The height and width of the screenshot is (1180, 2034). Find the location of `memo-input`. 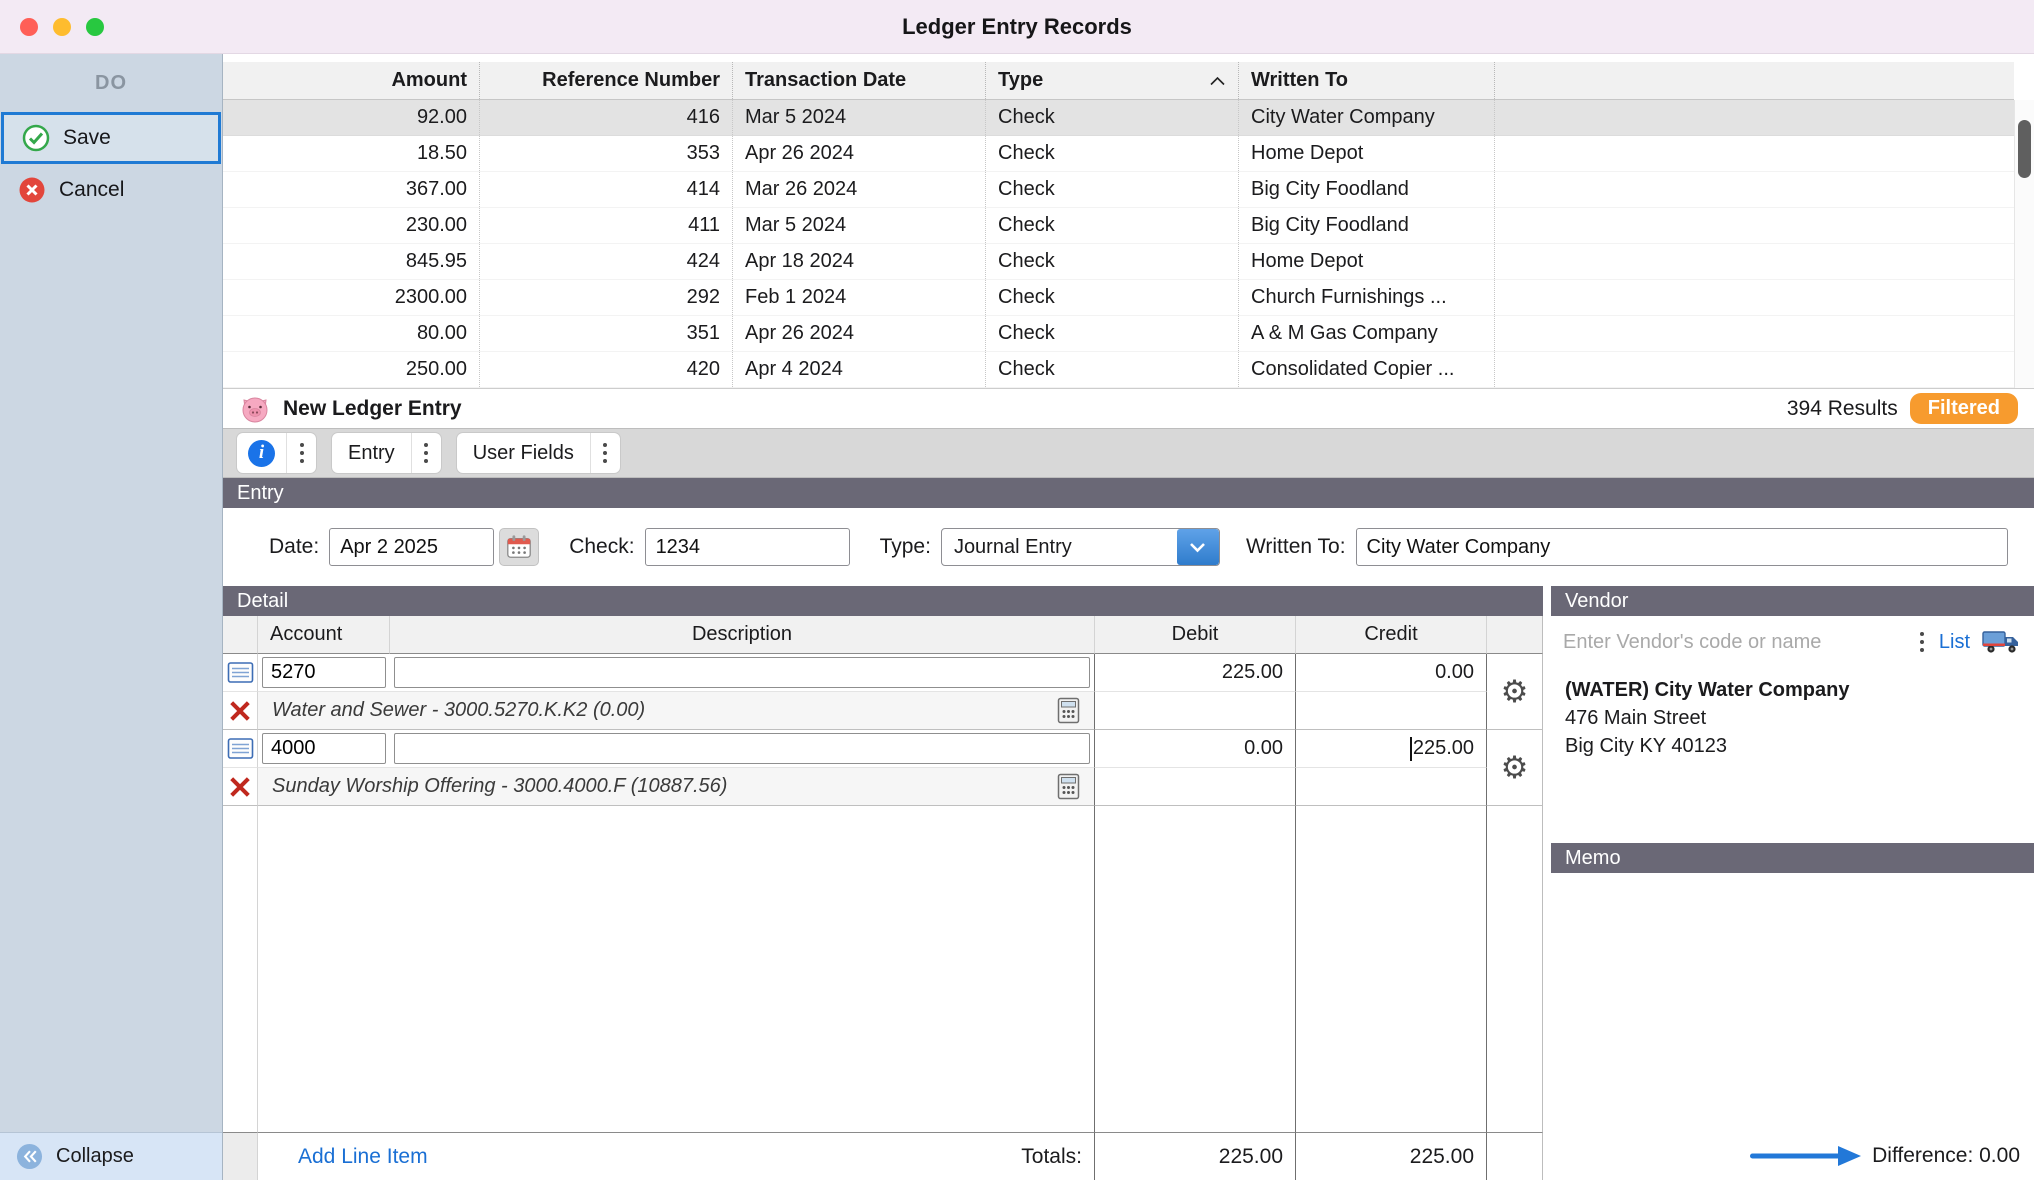

memo-input is located at coordinates (1792, 1002).